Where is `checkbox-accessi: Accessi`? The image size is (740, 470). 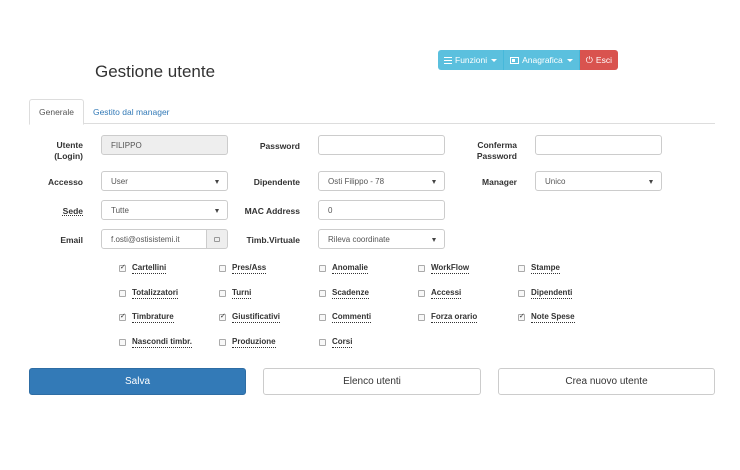 checkbox-accessi: Accessi is located at coordinates (440, 293).